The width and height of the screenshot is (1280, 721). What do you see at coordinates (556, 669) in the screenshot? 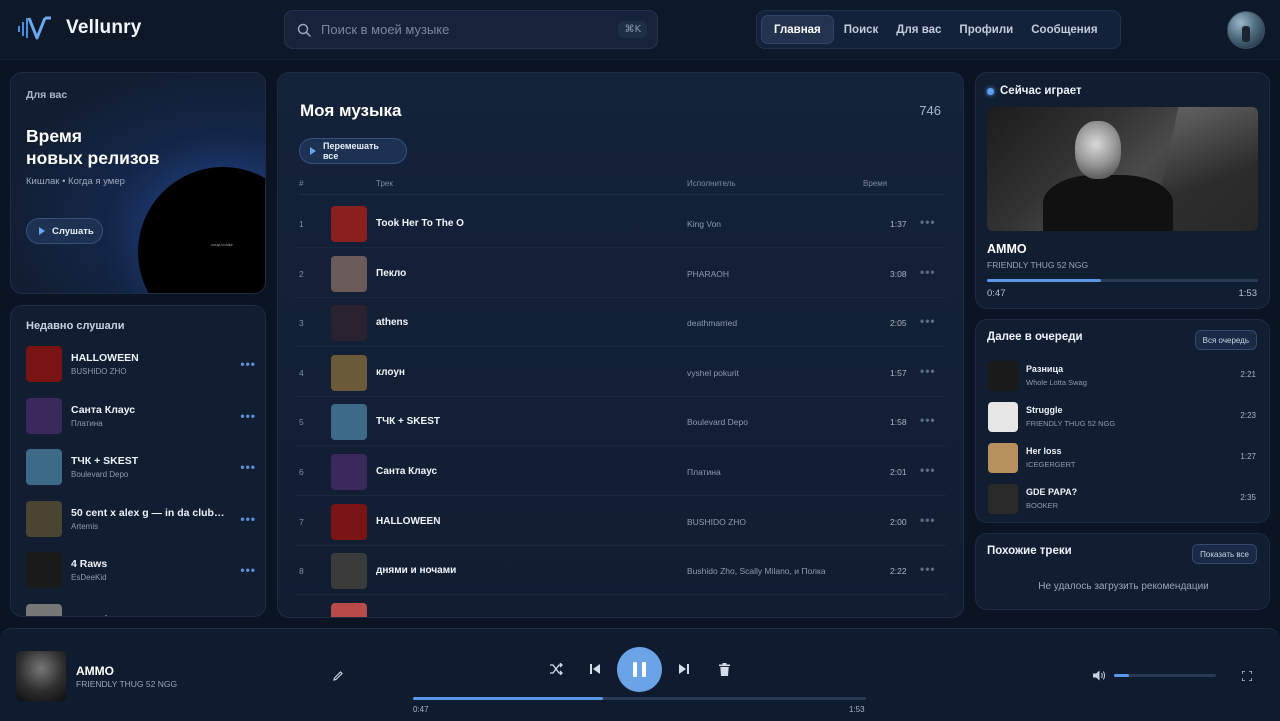
I see `shuffle-icon` at bounding box center [556, 669].